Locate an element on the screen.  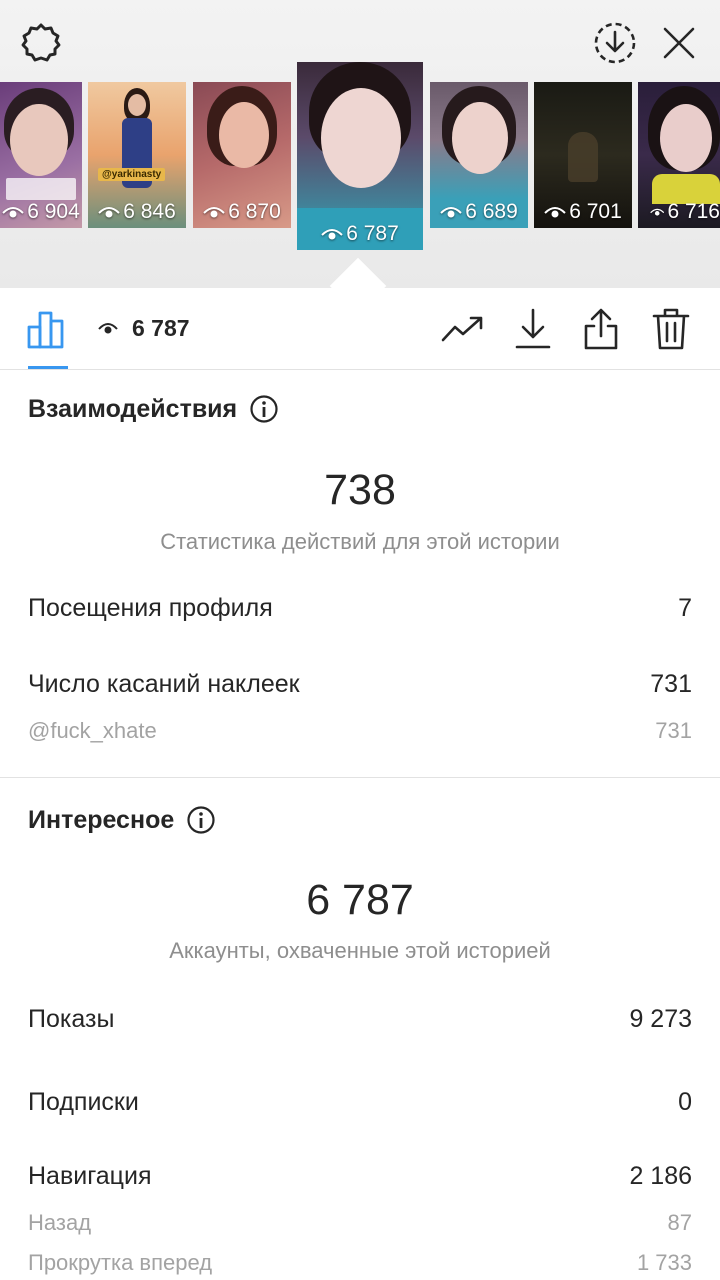
story-thumbnail: 6 716 is located at coordinates (679, 155).